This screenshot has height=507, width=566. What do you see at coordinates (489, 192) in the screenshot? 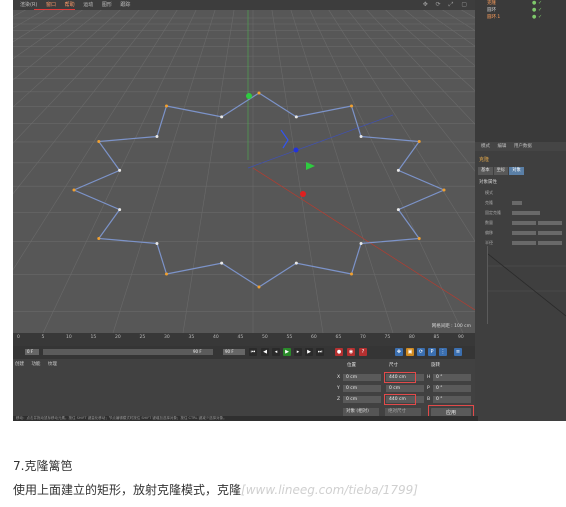
I see `field-mode: 模式` at bounding box center [489, 192].